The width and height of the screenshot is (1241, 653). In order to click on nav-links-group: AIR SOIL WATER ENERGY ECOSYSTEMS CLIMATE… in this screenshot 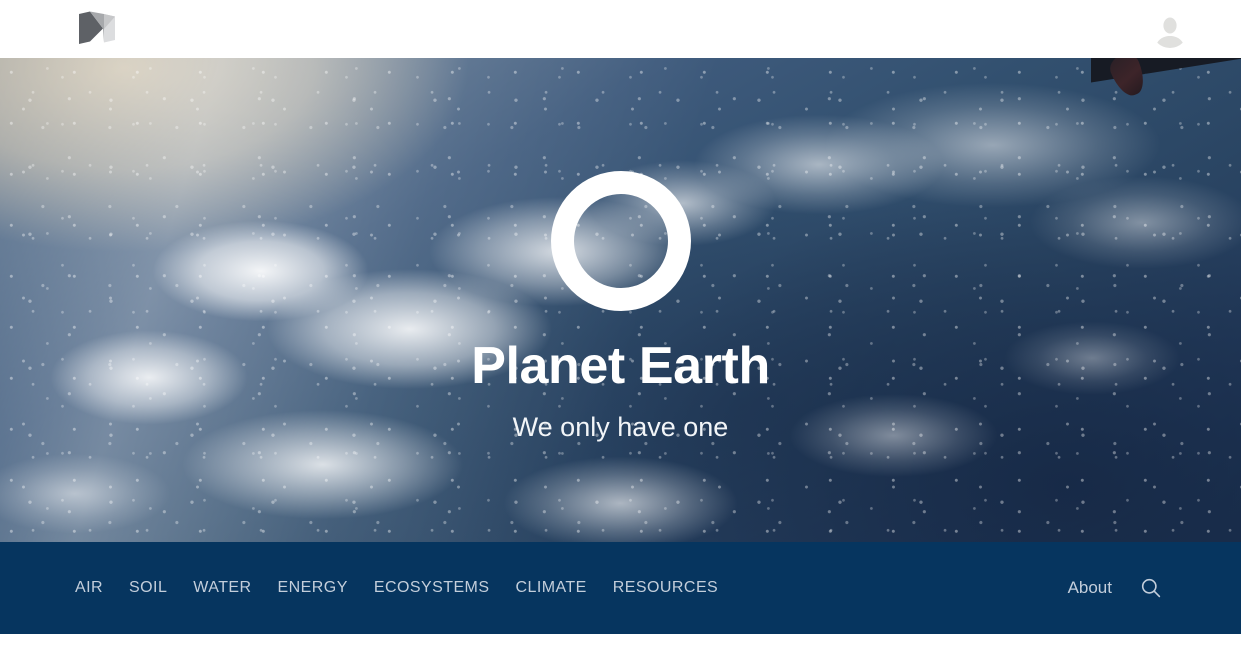, I will do `click(396, 588)`.